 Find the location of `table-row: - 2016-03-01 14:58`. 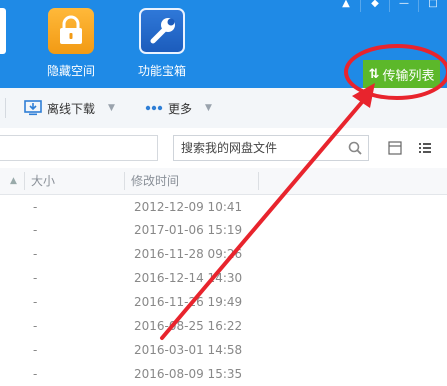

table-row: - 2016-03-01 14:58 is located at coordinates (223, 350).